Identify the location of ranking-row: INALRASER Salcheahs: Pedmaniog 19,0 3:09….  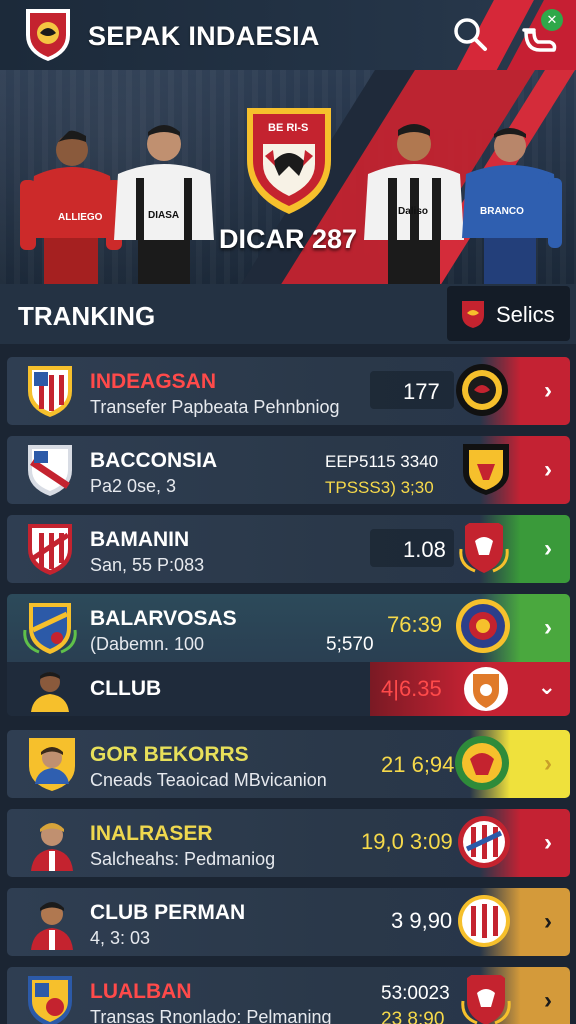
(288, 843).